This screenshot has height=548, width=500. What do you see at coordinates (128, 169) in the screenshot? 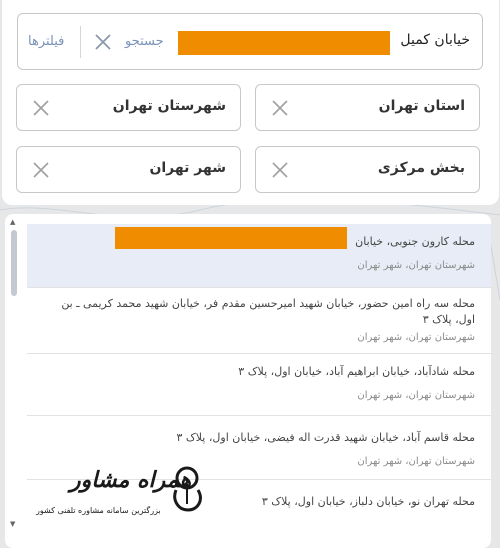
I see `chip-city: شهر تهران` at bounding box center [128, 169].